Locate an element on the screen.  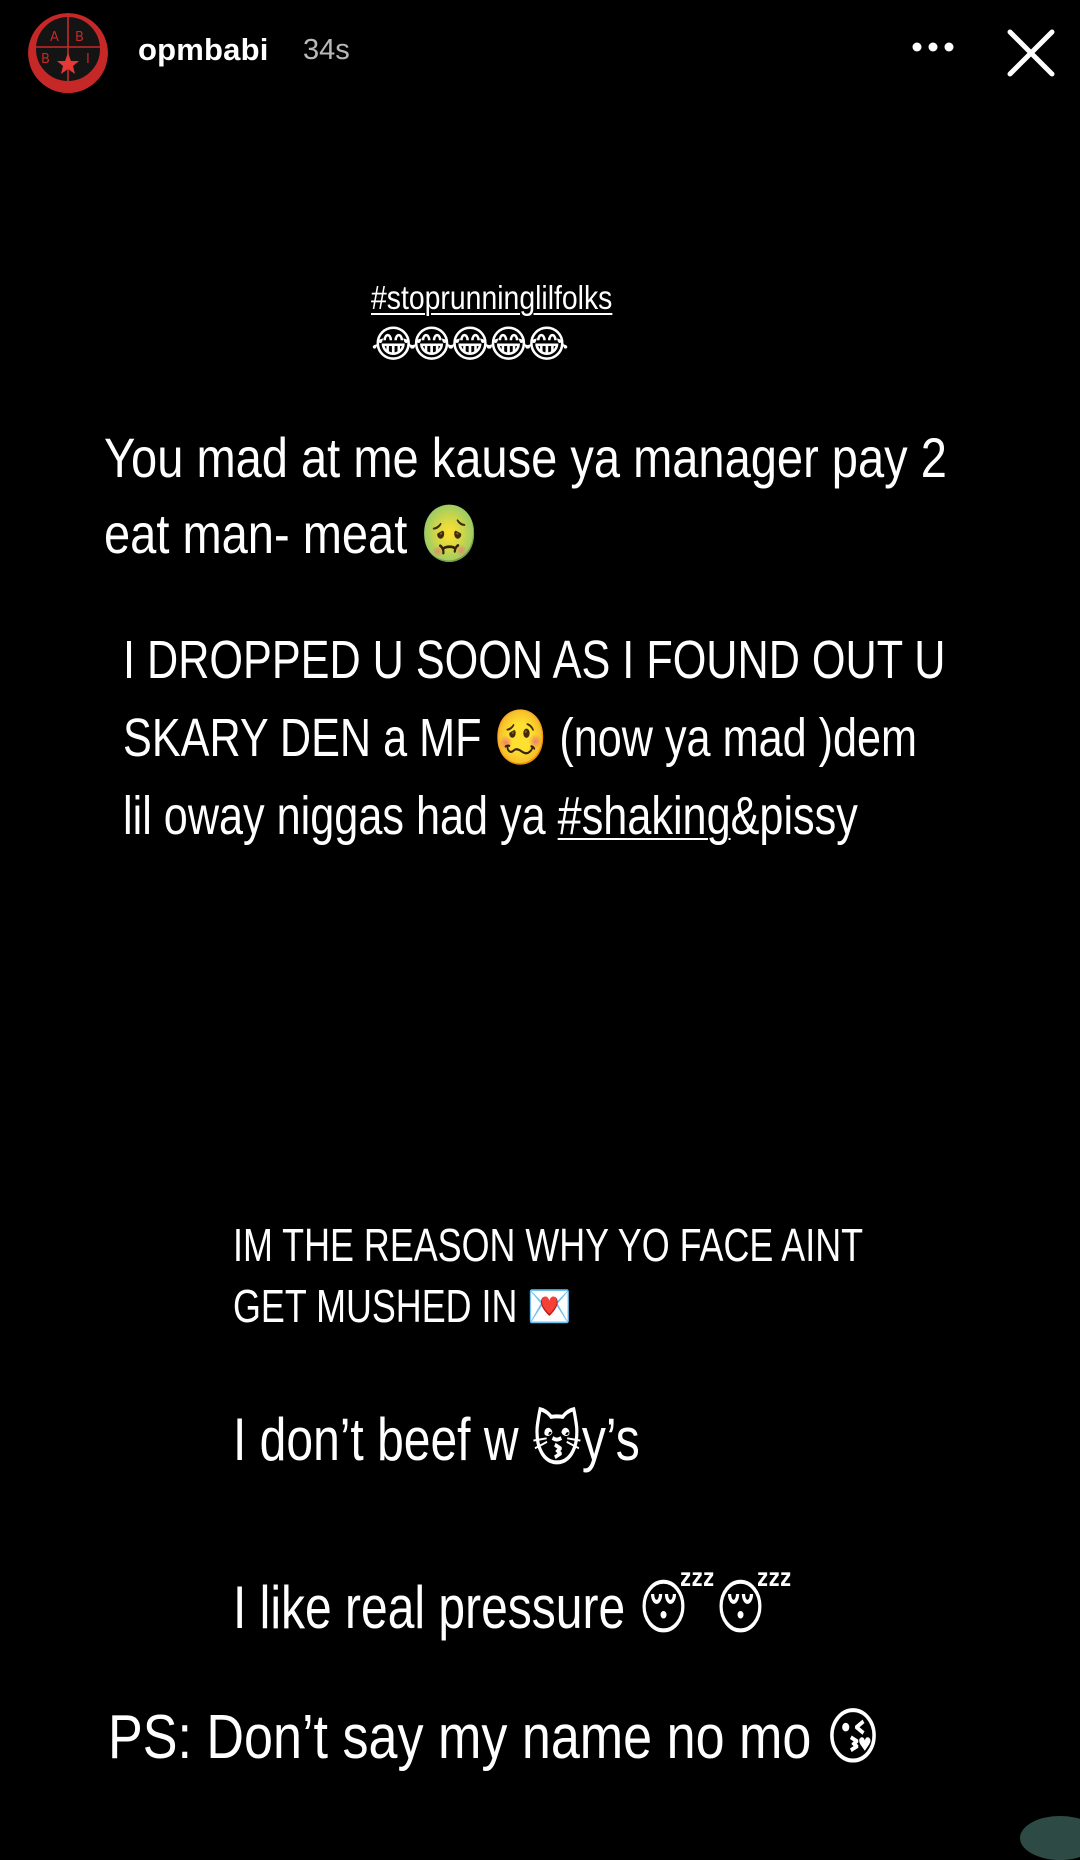
story-text-line: I like real pressure 😴😴 is located at coordinates (512, 1608).